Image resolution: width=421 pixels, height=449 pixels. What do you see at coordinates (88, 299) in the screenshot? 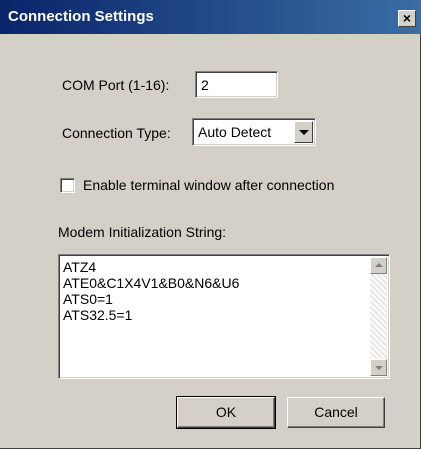
I see `modem-init-line: ATS0=1` at bounding box center [88, 299].